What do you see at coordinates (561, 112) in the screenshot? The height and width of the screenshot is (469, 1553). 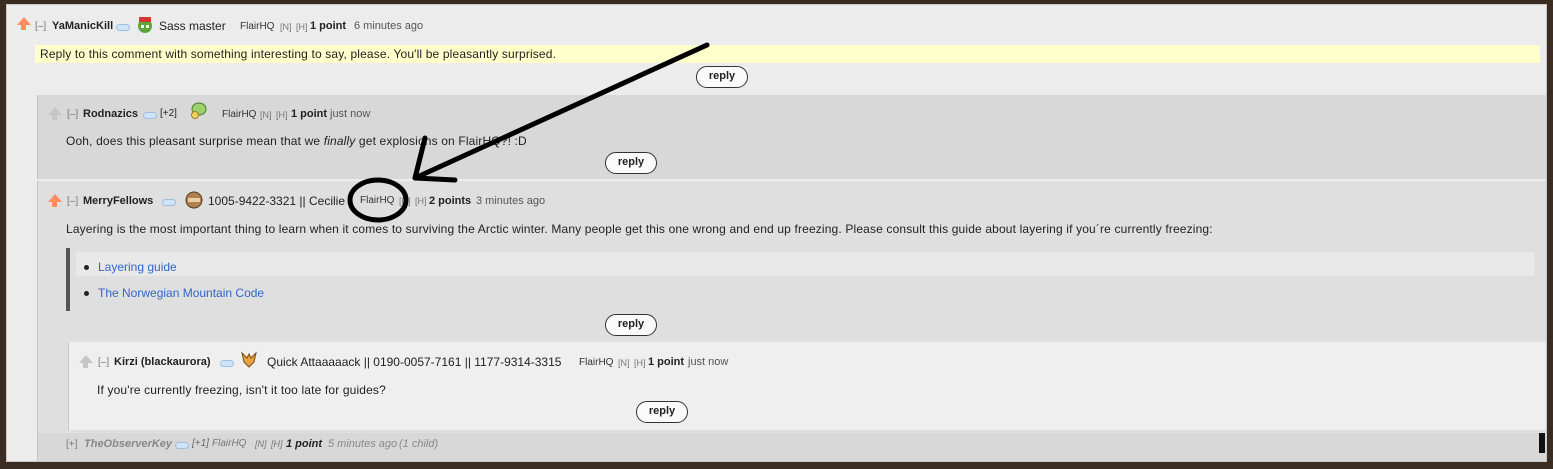 I see `annotation-arrow-icon` at bounding box center [561, 112].